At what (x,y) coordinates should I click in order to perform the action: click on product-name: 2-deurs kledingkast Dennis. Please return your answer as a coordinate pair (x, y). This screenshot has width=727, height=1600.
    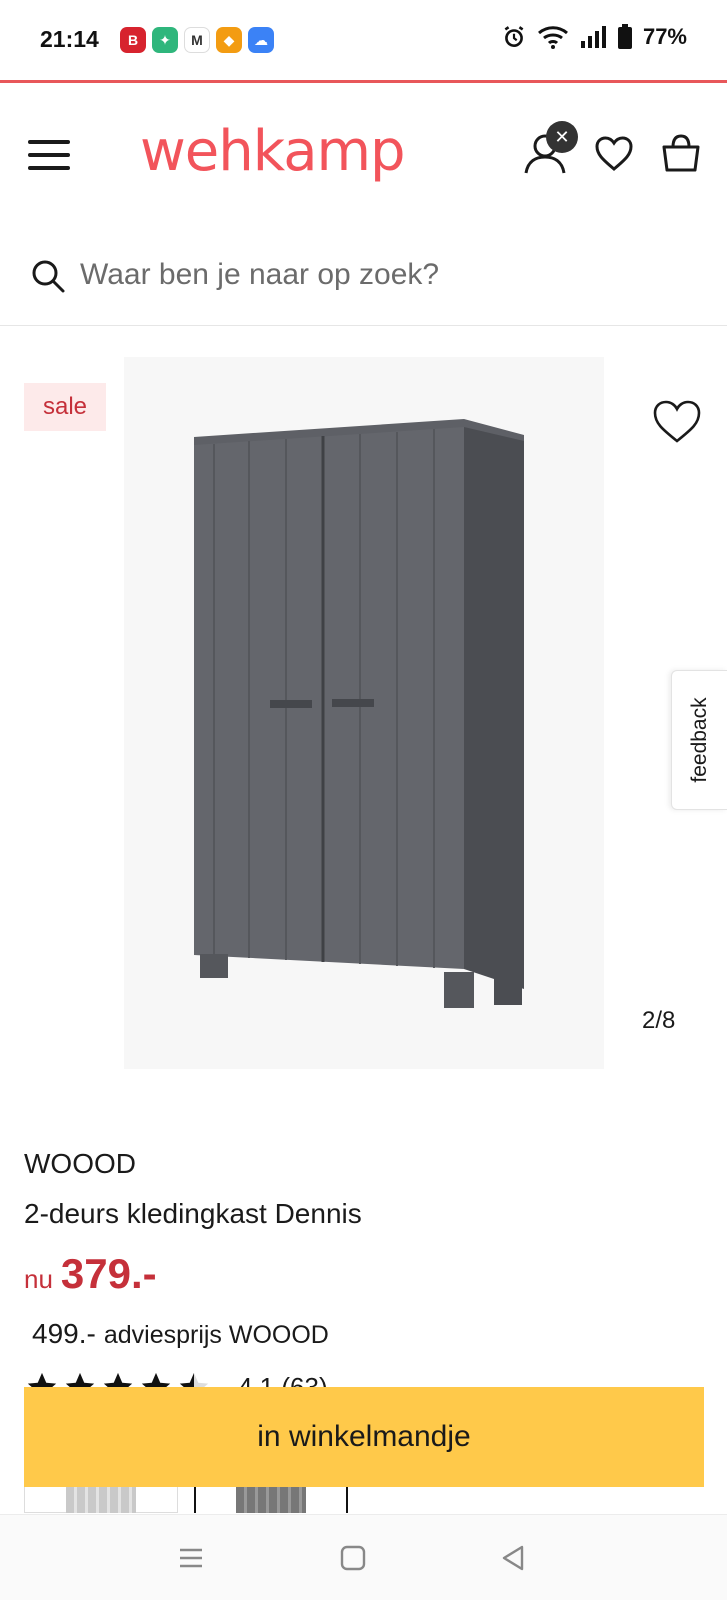
    Looking at the image, I should click on (193, 1213).